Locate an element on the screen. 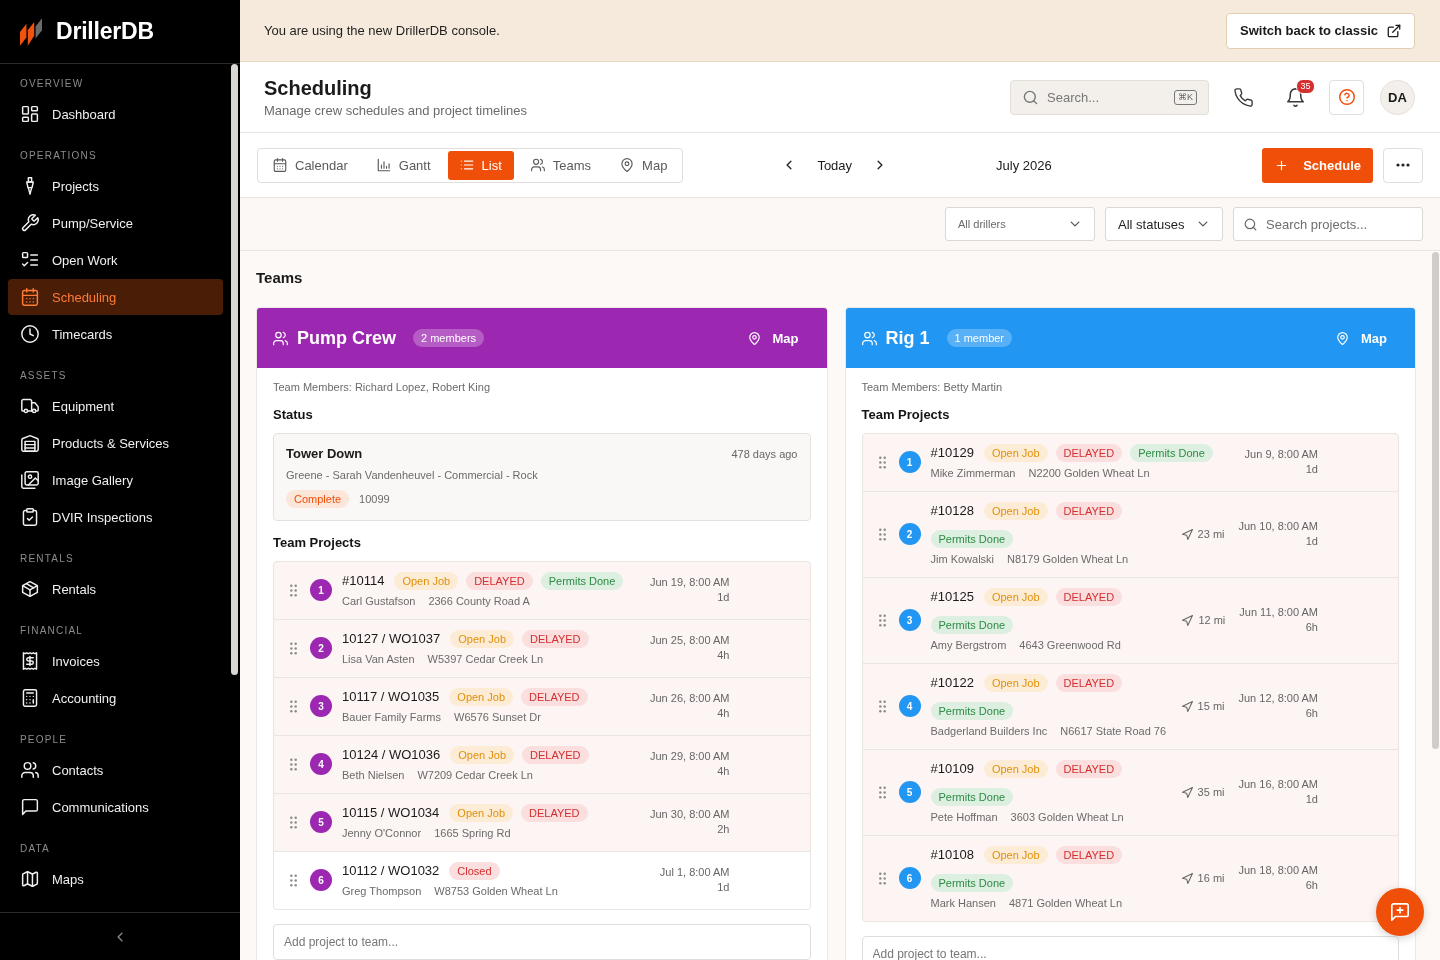 This screenshot has width=1440, height=960. sidebar-item: Maps is located at coordinates (115, 879).